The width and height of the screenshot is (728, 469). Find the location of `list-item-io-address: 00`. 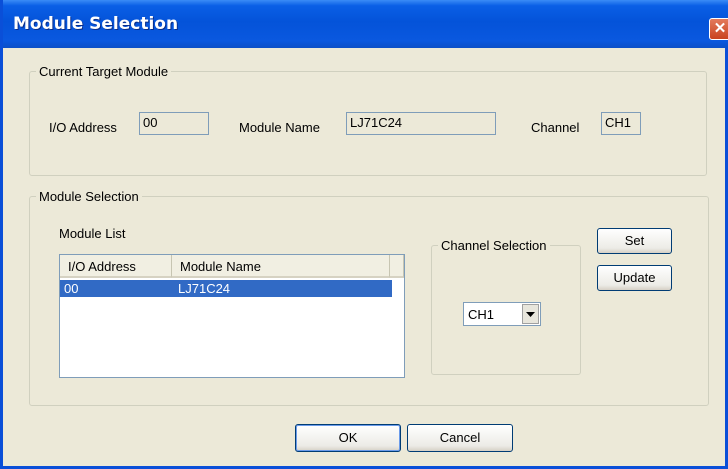

list-item-io-address: 00 is located at coordinates (71, 288).